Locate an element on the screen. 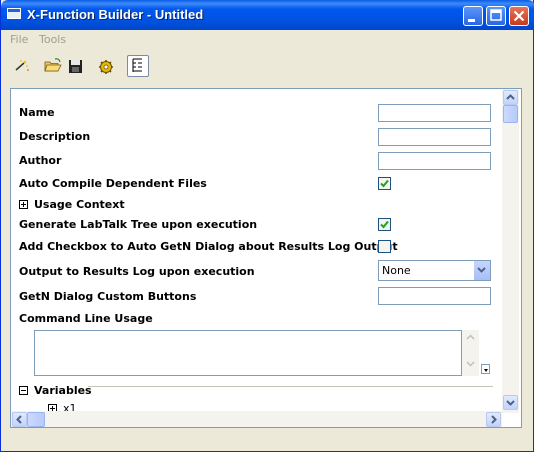 The height and width of the screenshot is (452, 534). add-checkbox-checkbox is located at coordinates (384, 246).